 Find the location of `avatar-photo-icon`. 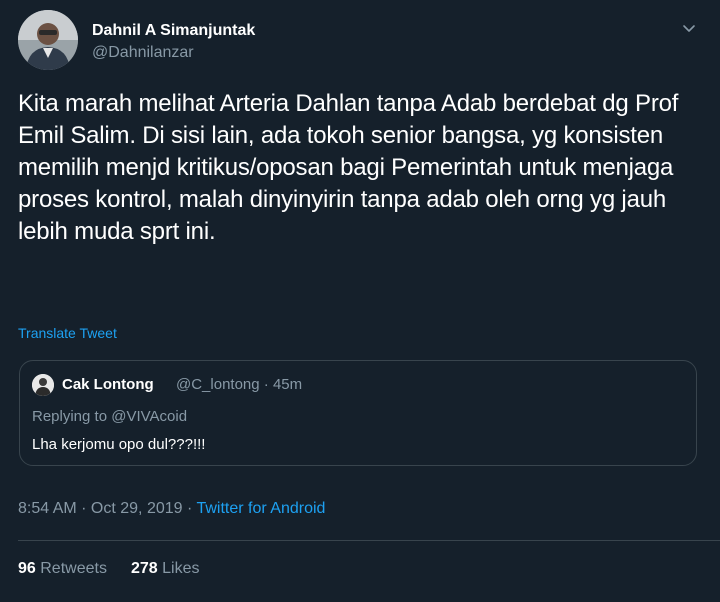

avatar-photo-icon is located at coordinates (48, 40).